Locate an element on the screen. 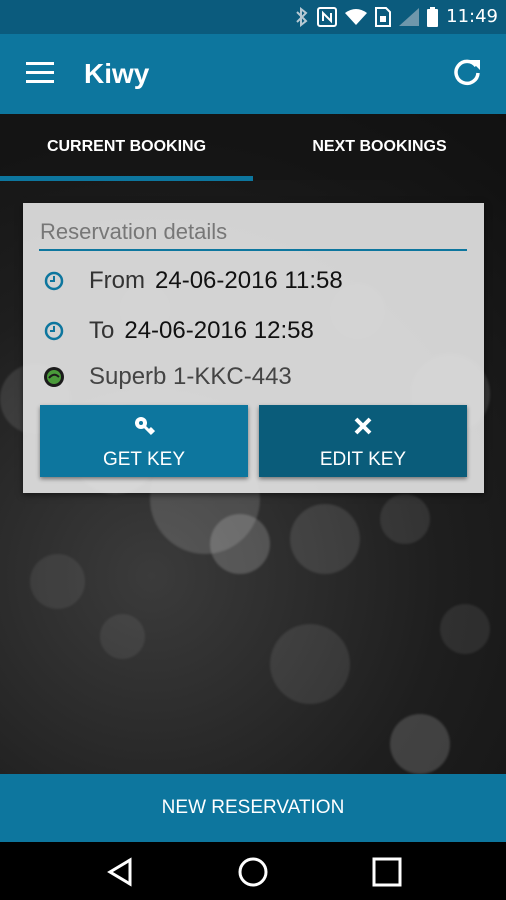 The height and width of the screenshot is (900, 506). edit-key-button: EDIT KEY is located at coordinates (363, 441).